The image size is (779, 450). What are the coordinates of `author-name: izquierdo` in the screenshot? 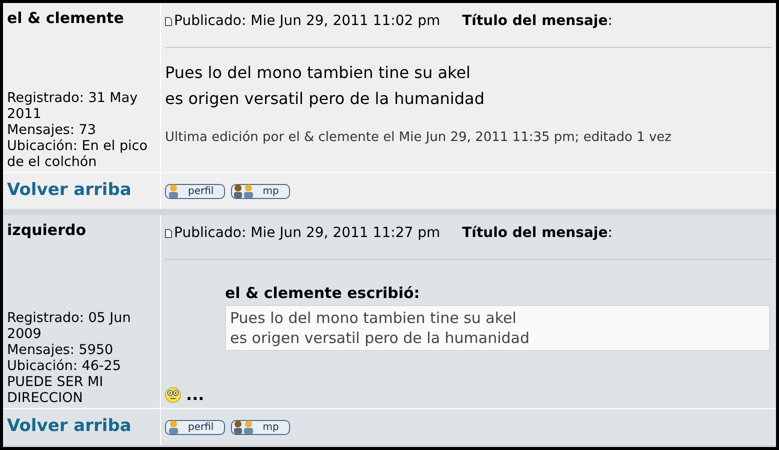 It's located at (47, 230).